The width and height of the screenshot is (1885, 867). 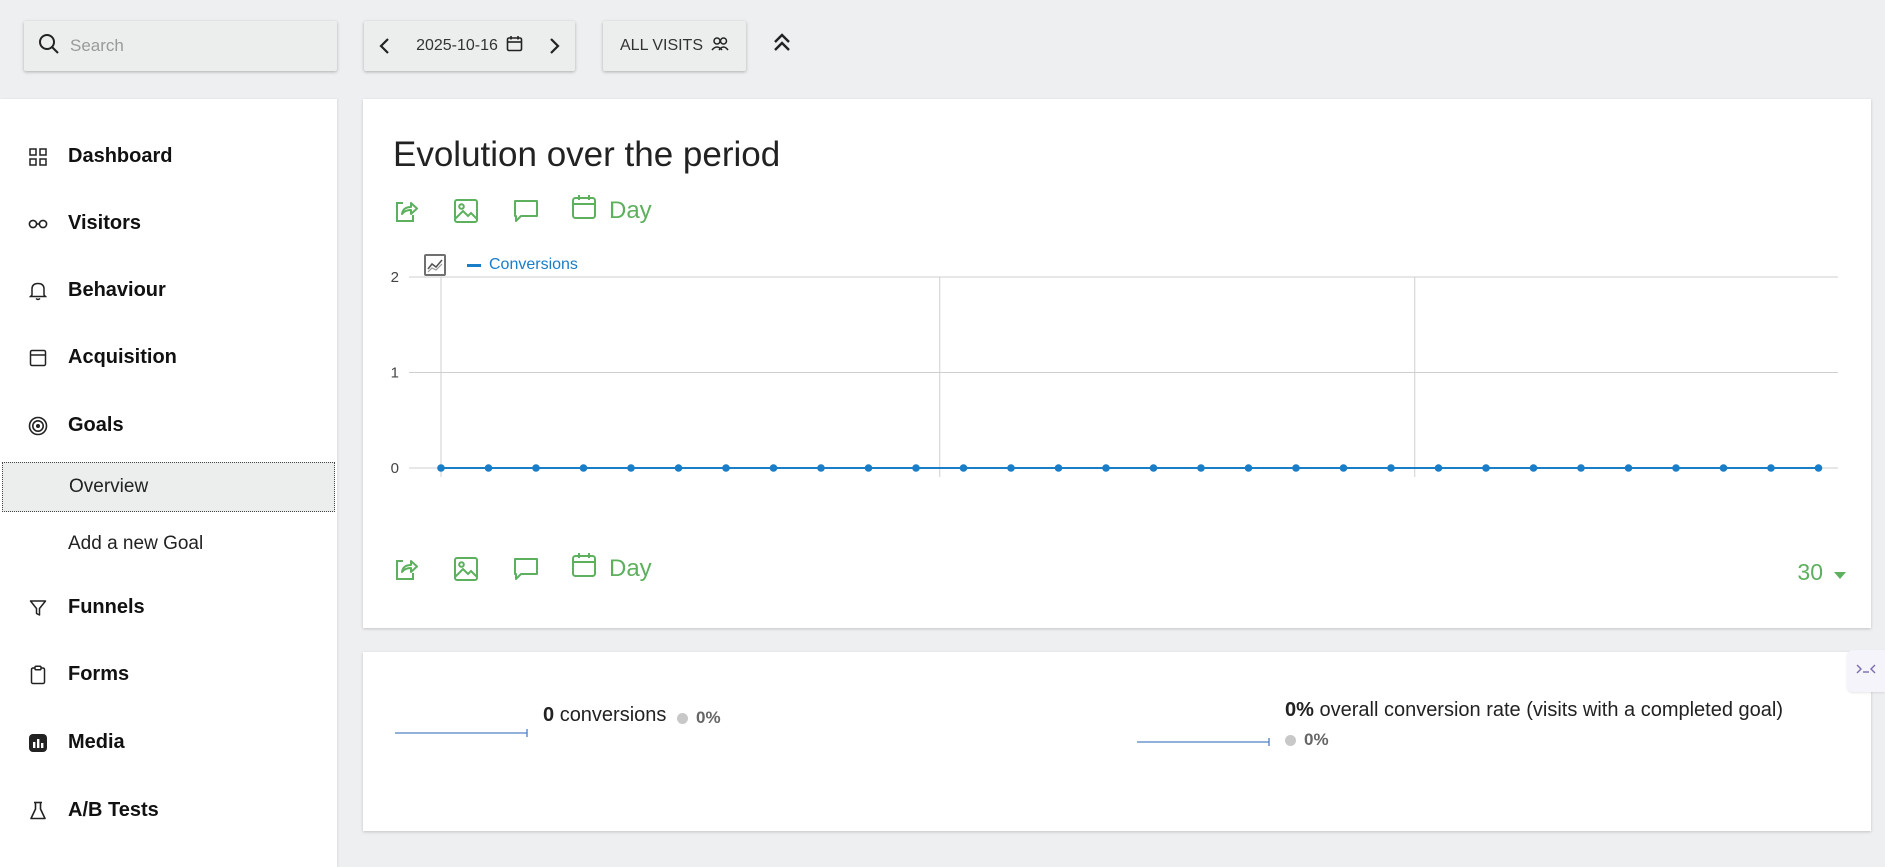 I want to click on sidebar-item-label: Funnels, so click(x=106, y=606).